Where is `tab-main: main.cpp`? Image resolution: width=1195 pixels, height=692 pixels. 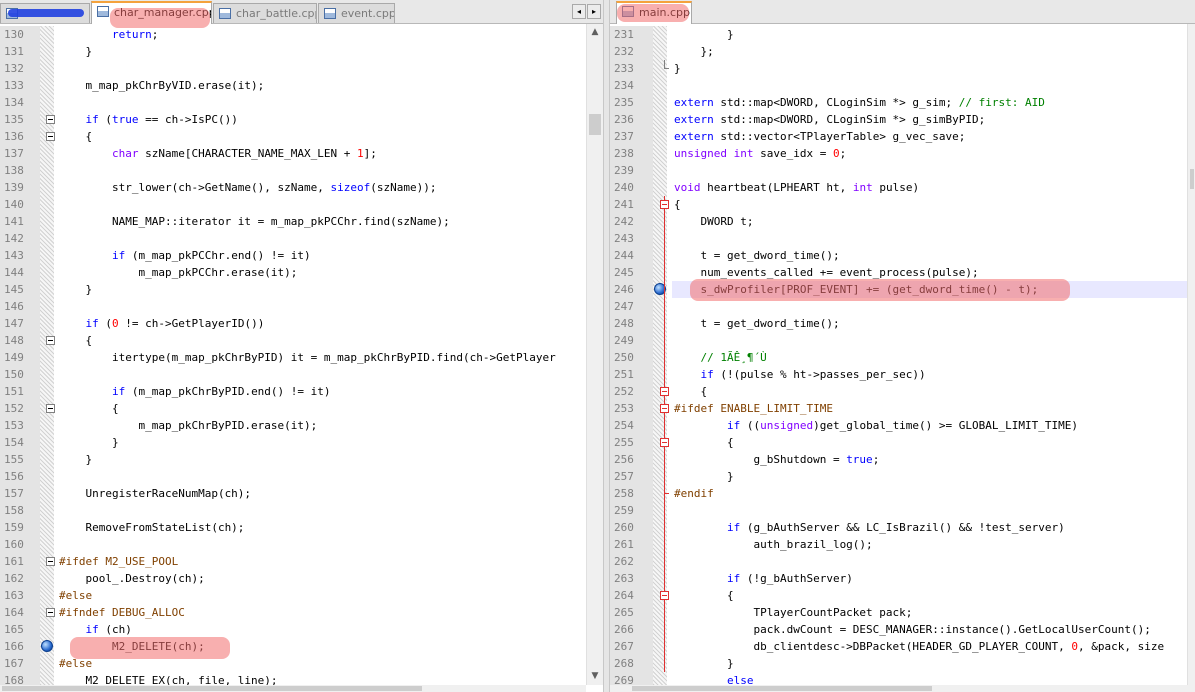
tab-main: main.cpp is located at coordinates (654, 12).